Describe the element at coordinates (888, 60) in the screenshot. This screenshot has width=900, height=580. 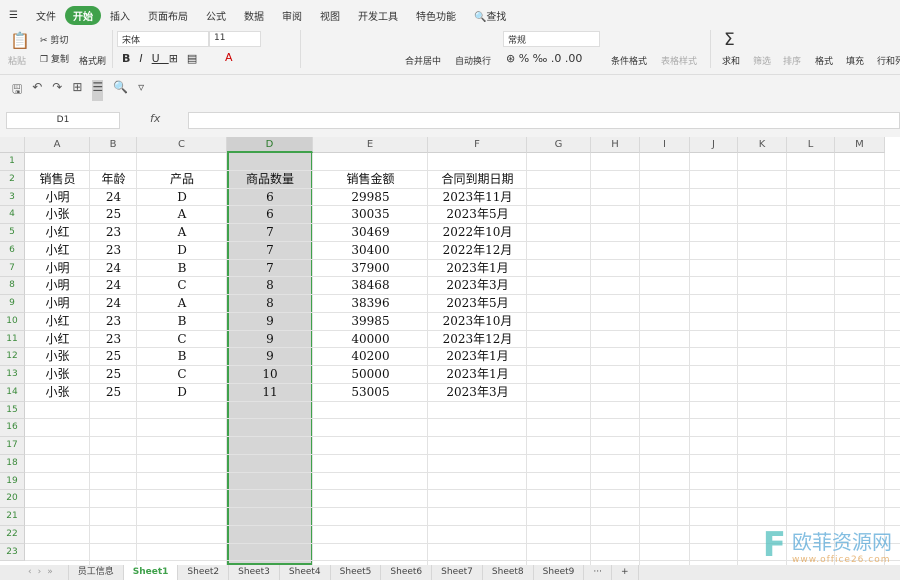
I see `row-col-button: 行和列` at that location.